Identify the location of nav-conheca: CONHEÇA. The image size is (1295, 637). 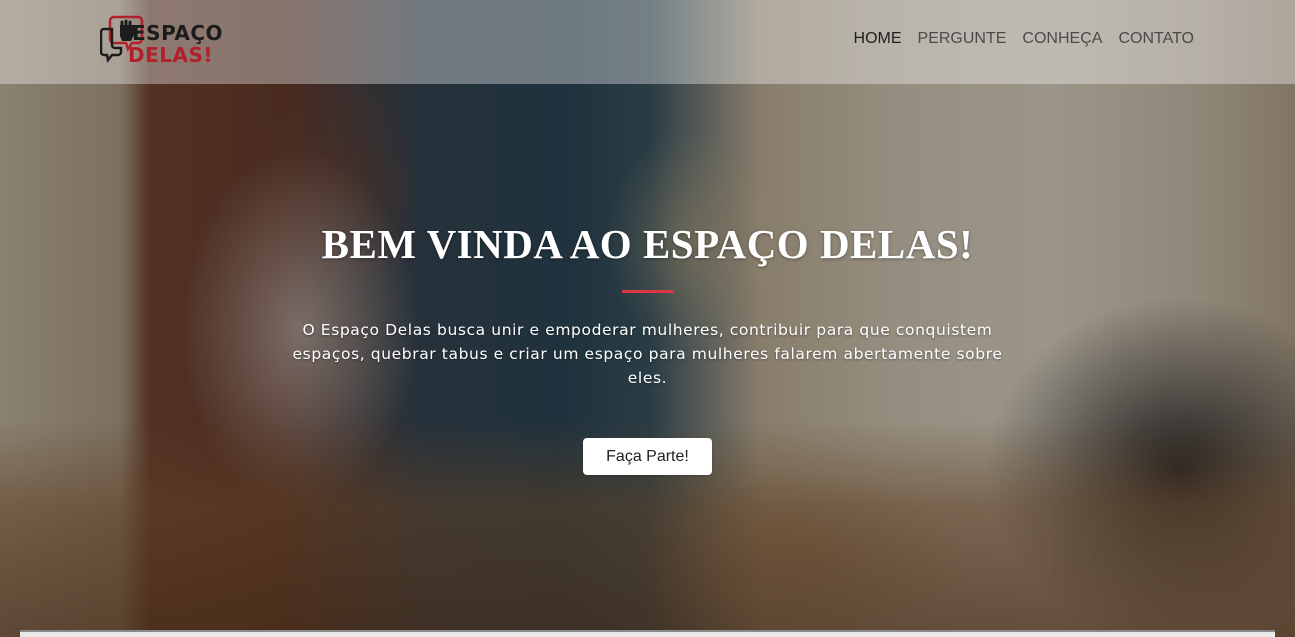
(1062, 39).